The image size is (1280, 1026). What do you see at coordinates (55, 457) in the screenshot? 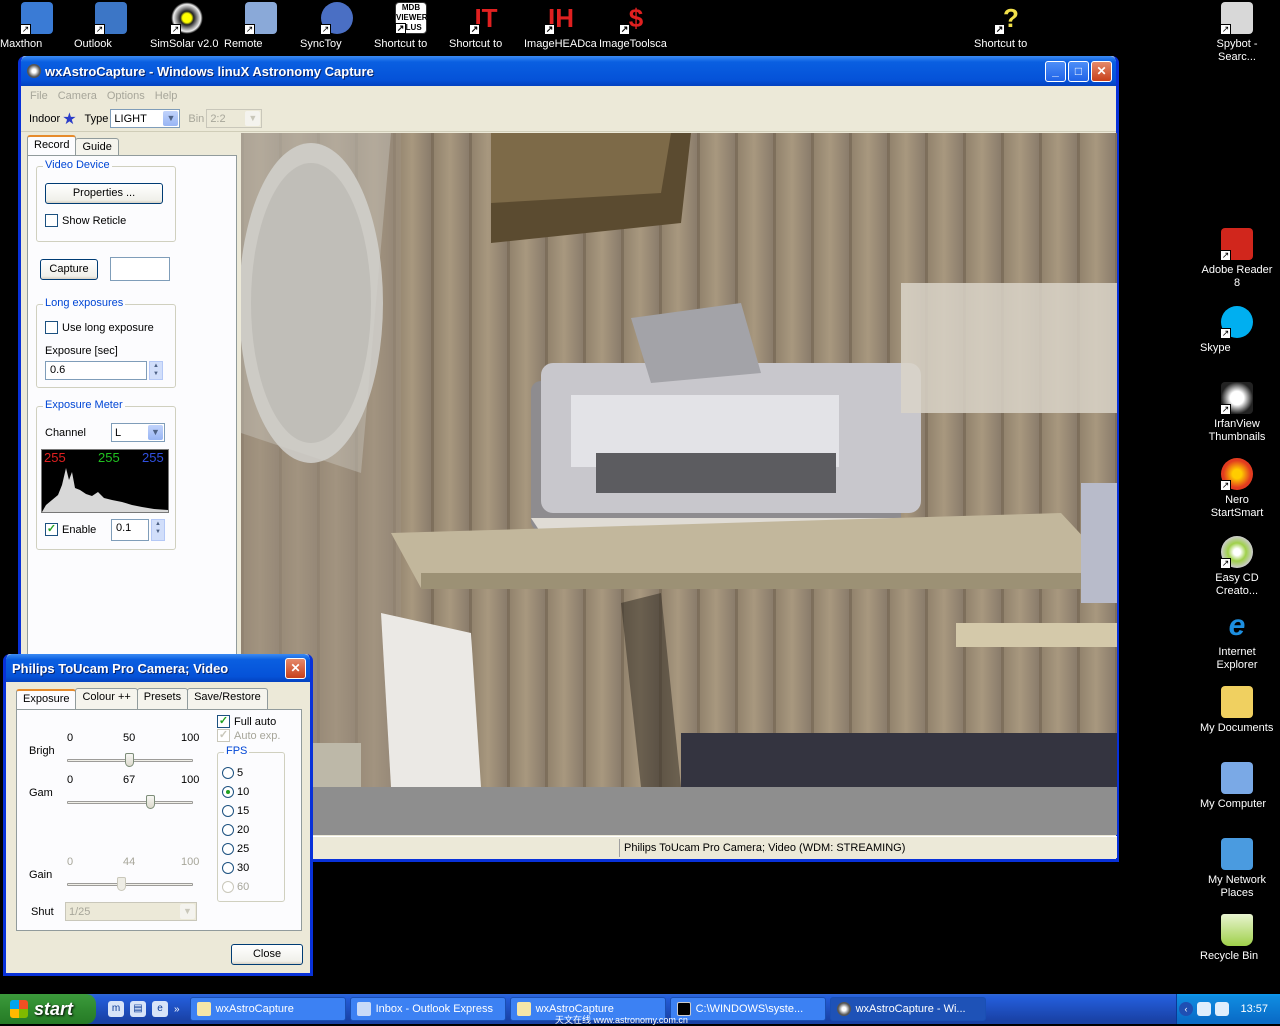
I see `histogram-r: 255` at bounding box center [55, 457].